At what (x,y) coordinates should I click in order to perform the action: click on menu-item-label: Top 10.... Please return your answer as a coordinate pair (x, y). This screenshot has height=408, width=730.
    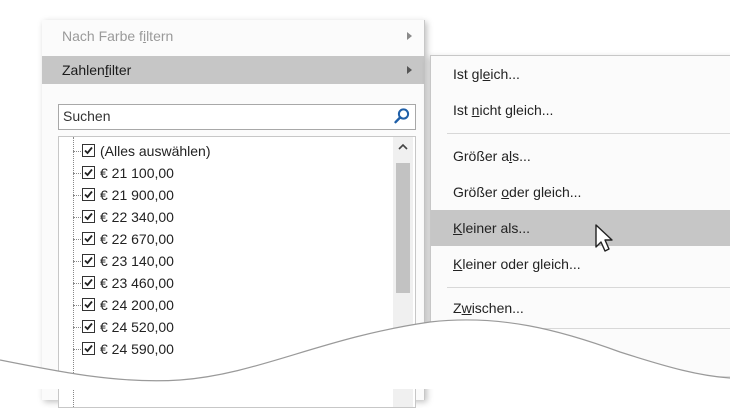
    Looking at the image, I should click on (480, 348).